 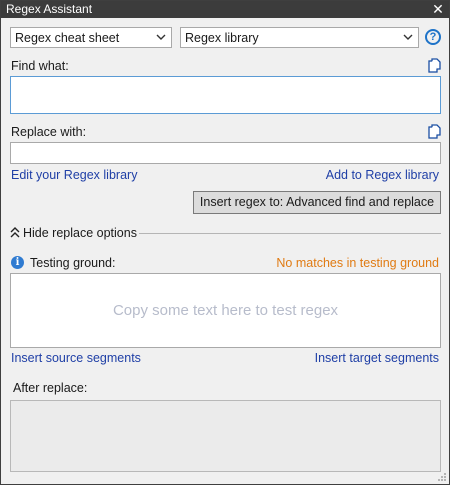 I want to click on info-icon: i, so click(x=17, y=262).